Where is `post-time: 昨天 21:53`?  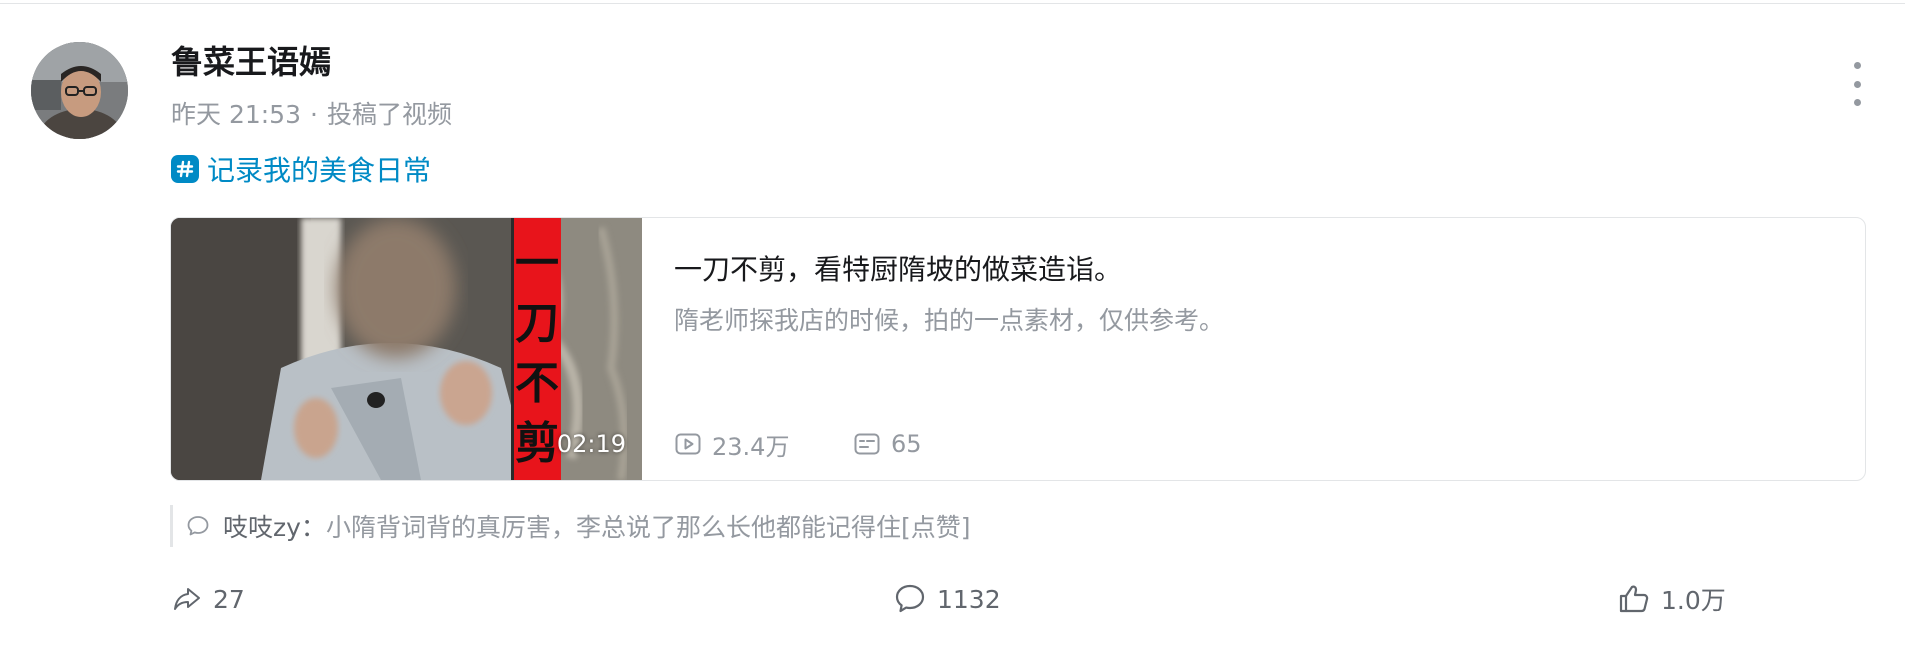
post-time: 昨天 21:53 is located at coordinates (236, 114).